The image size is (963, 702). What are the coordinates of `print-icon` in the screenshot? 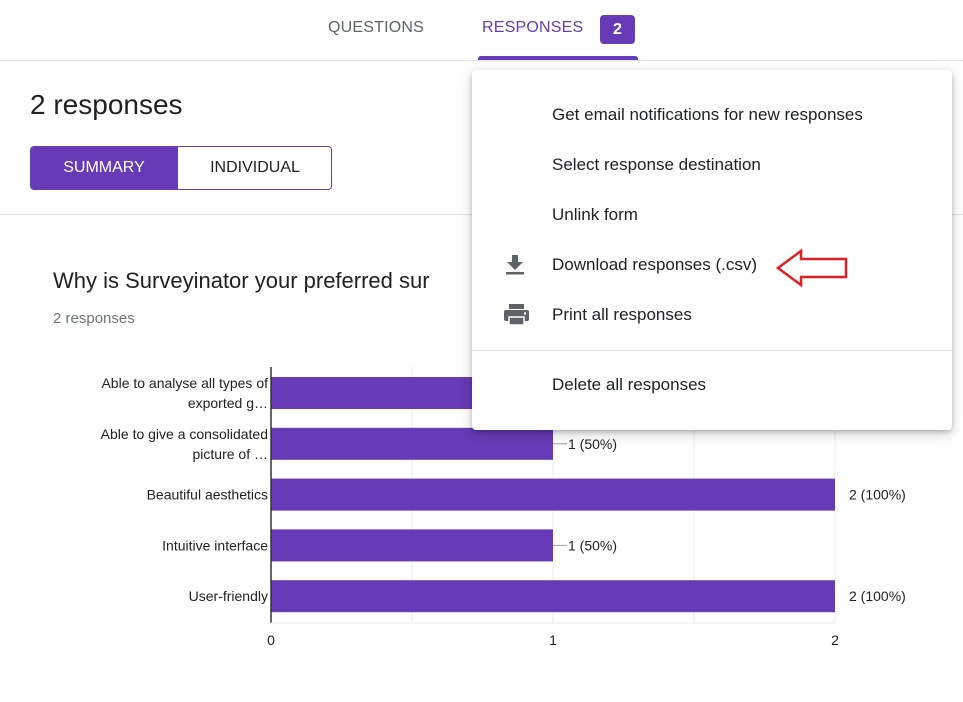 It's located at (517, 315).